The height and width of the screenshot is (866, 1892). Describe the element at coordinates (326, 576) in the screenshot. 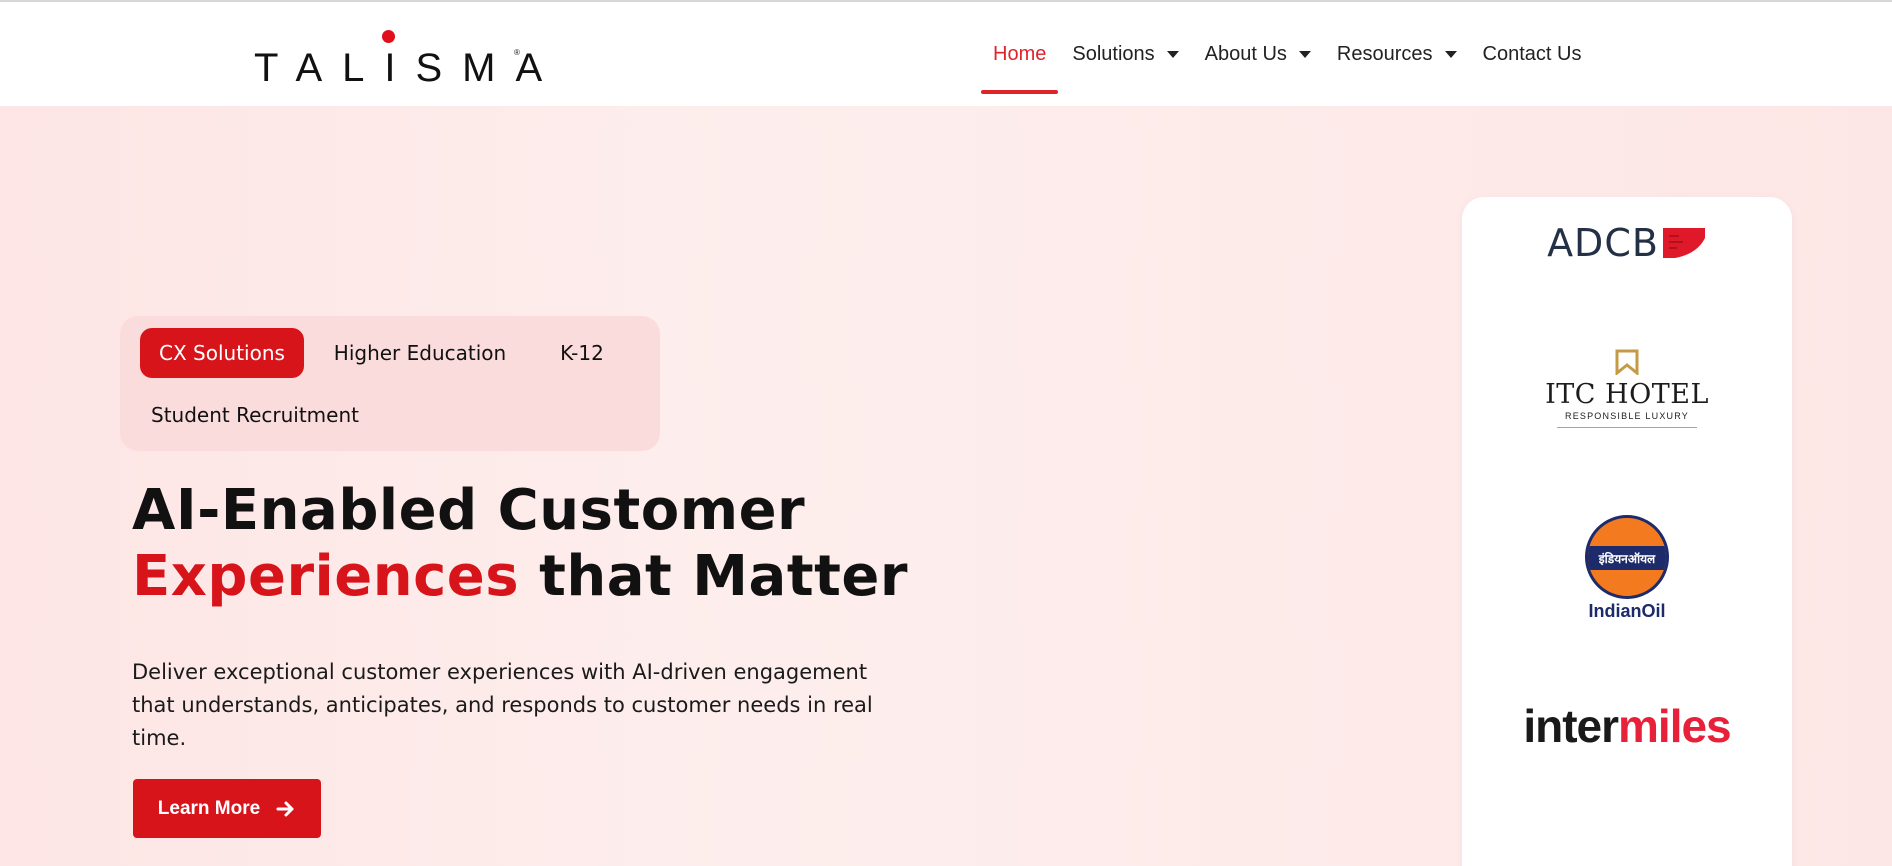

I see `hero-title-highlight: Experiences` at that location.